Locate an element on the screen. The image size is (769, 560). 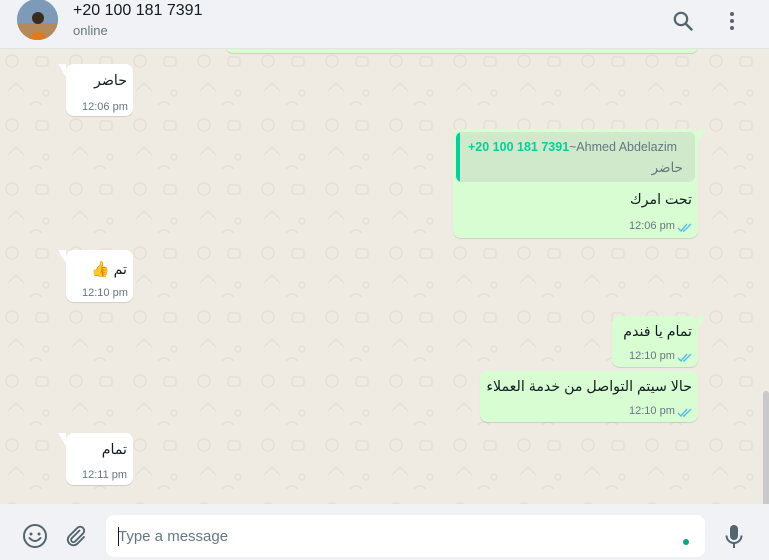
message-text: تمام is located at coordinates (114, 450).